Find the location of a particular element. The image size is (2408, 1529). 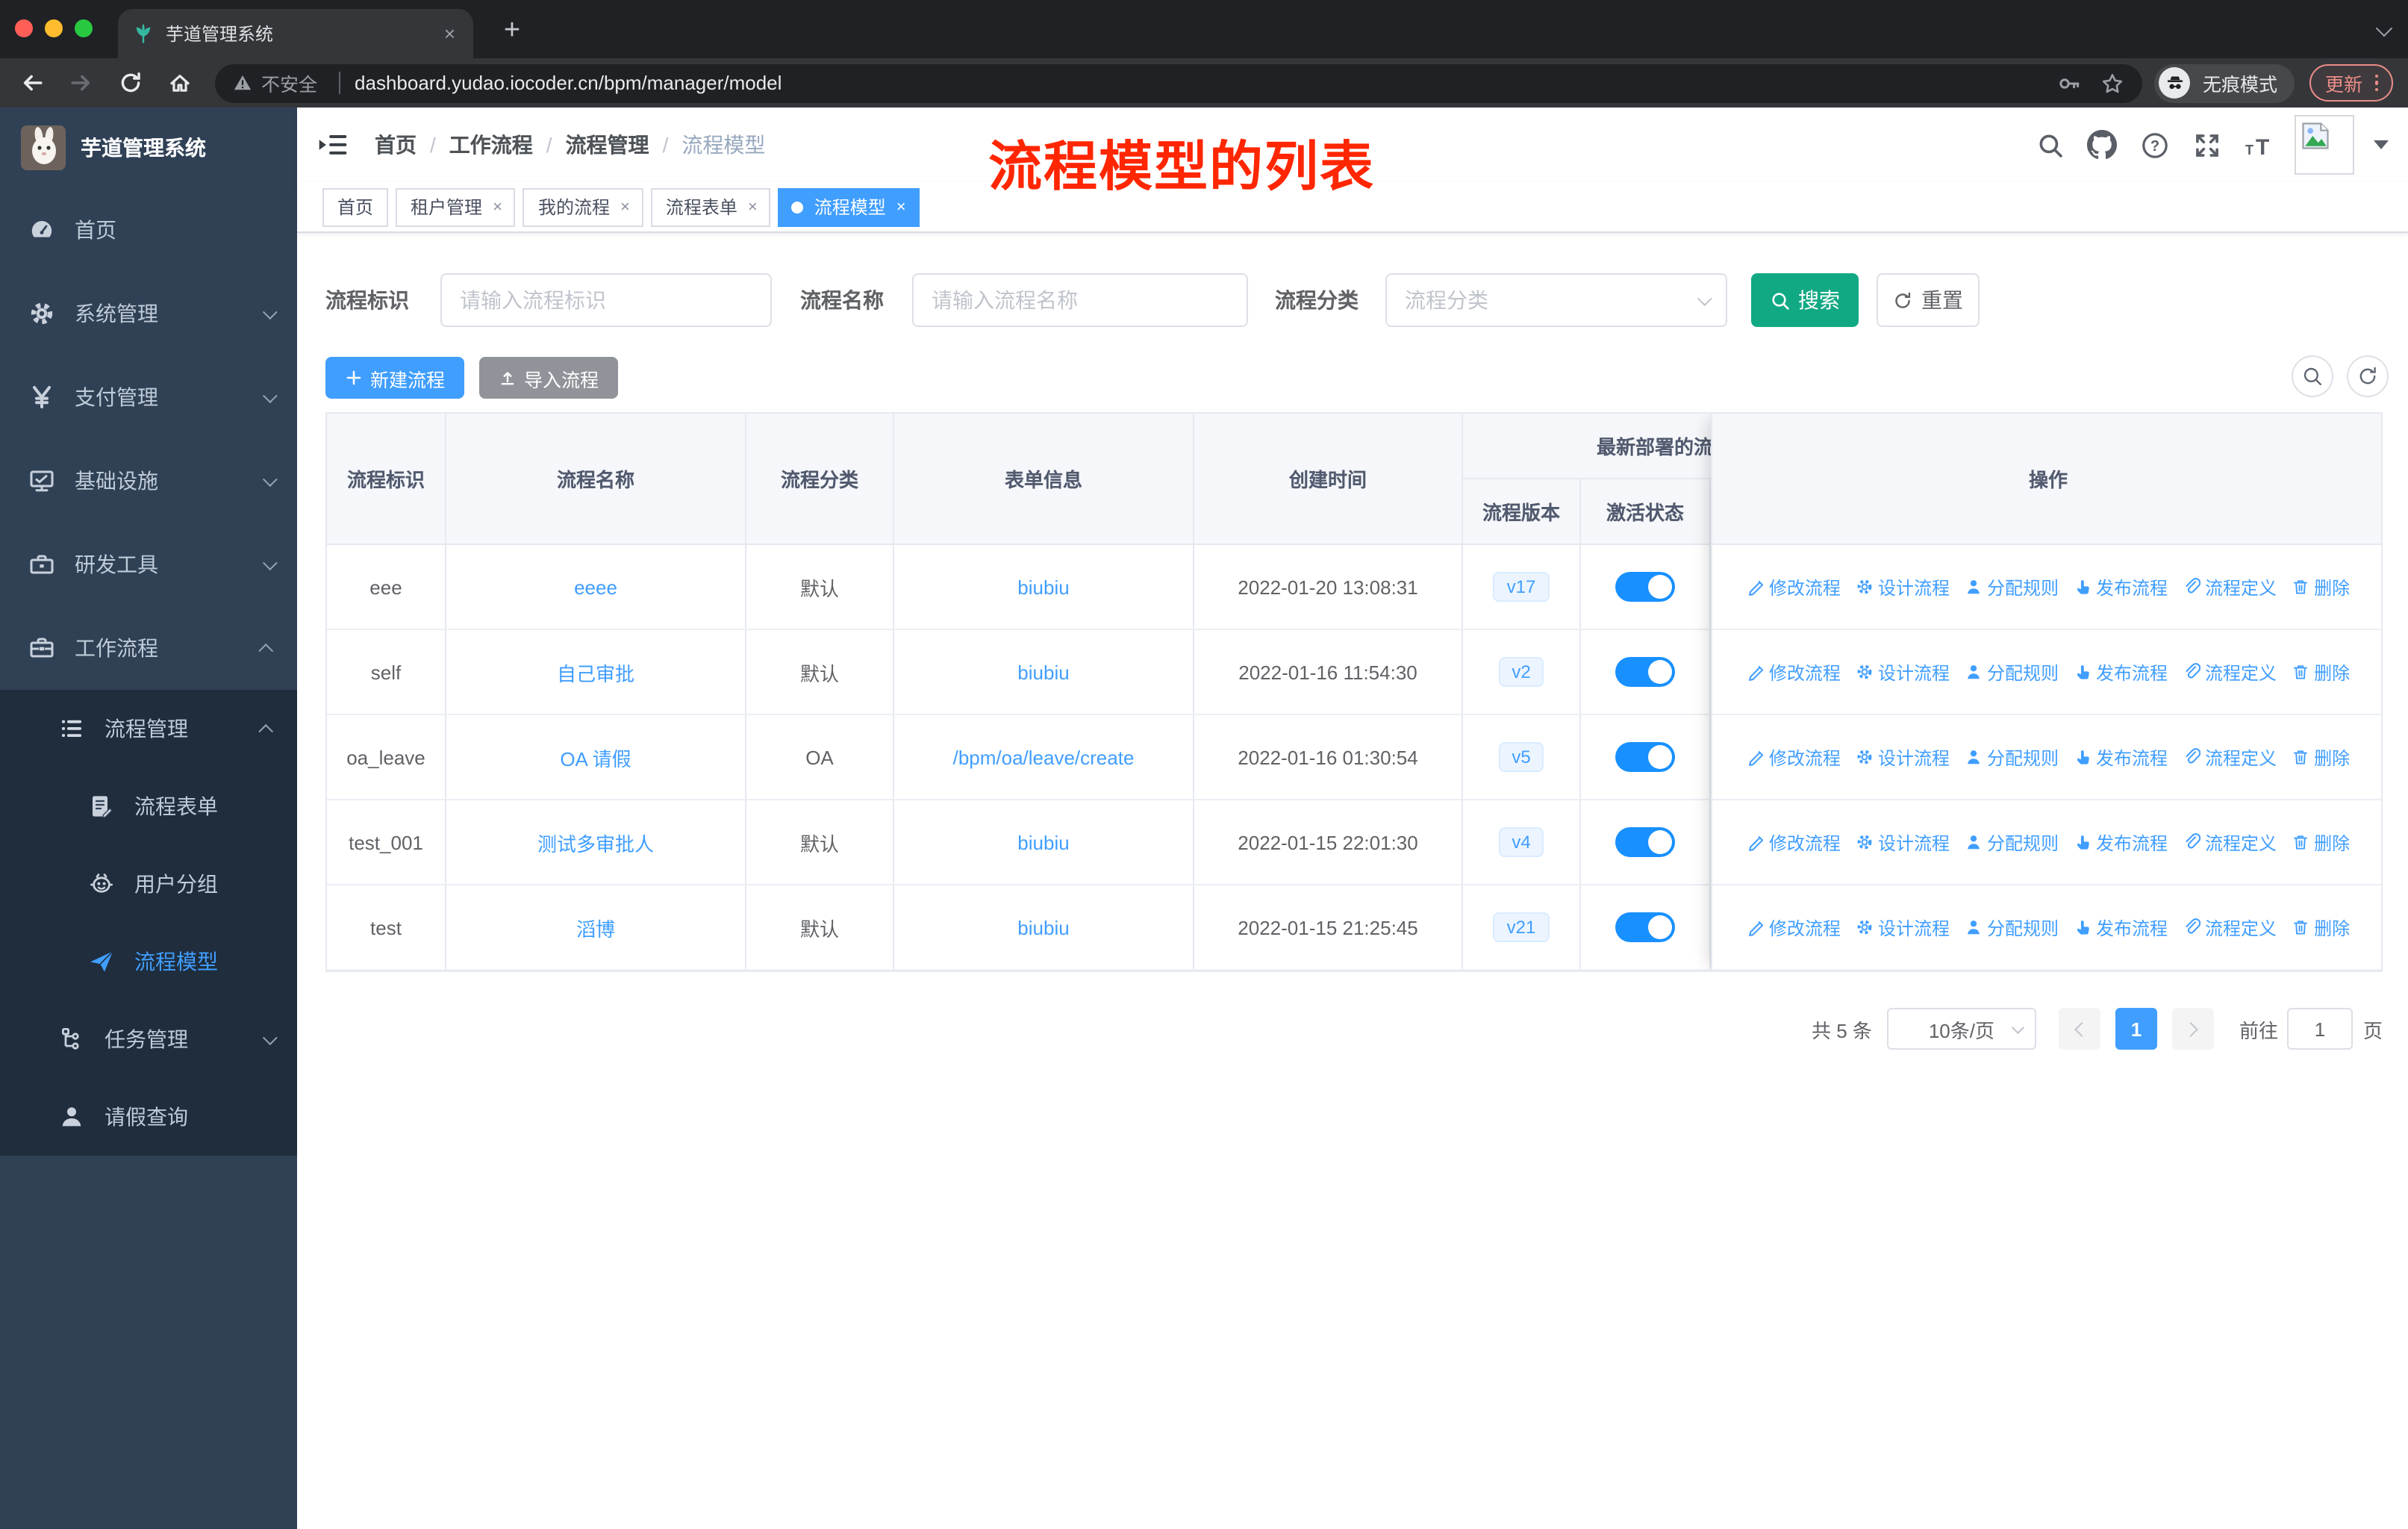

new-tab-button: + is located at coordinates (512, 32).